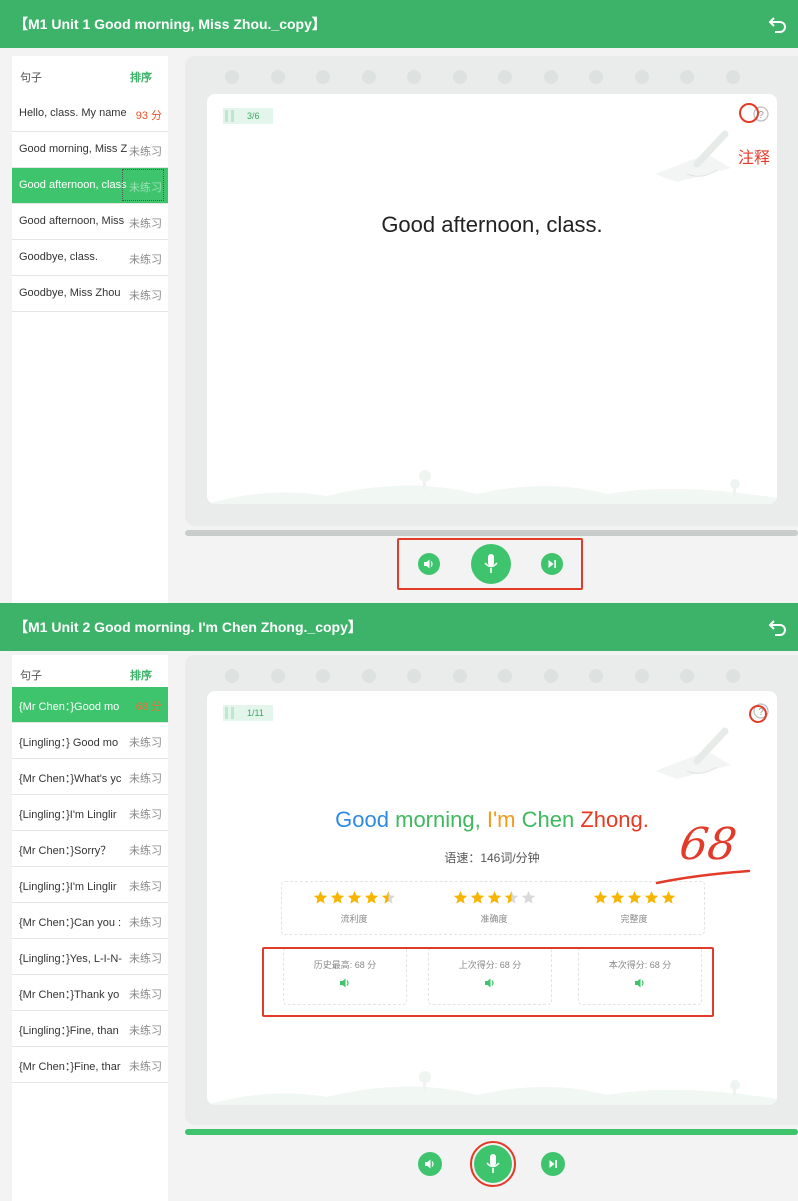 The width and height of the screenshot is (798, 1201). Describe the element at coordinates (354, 919) in the screenshot. I see `rating-label: 流利度` at that location.